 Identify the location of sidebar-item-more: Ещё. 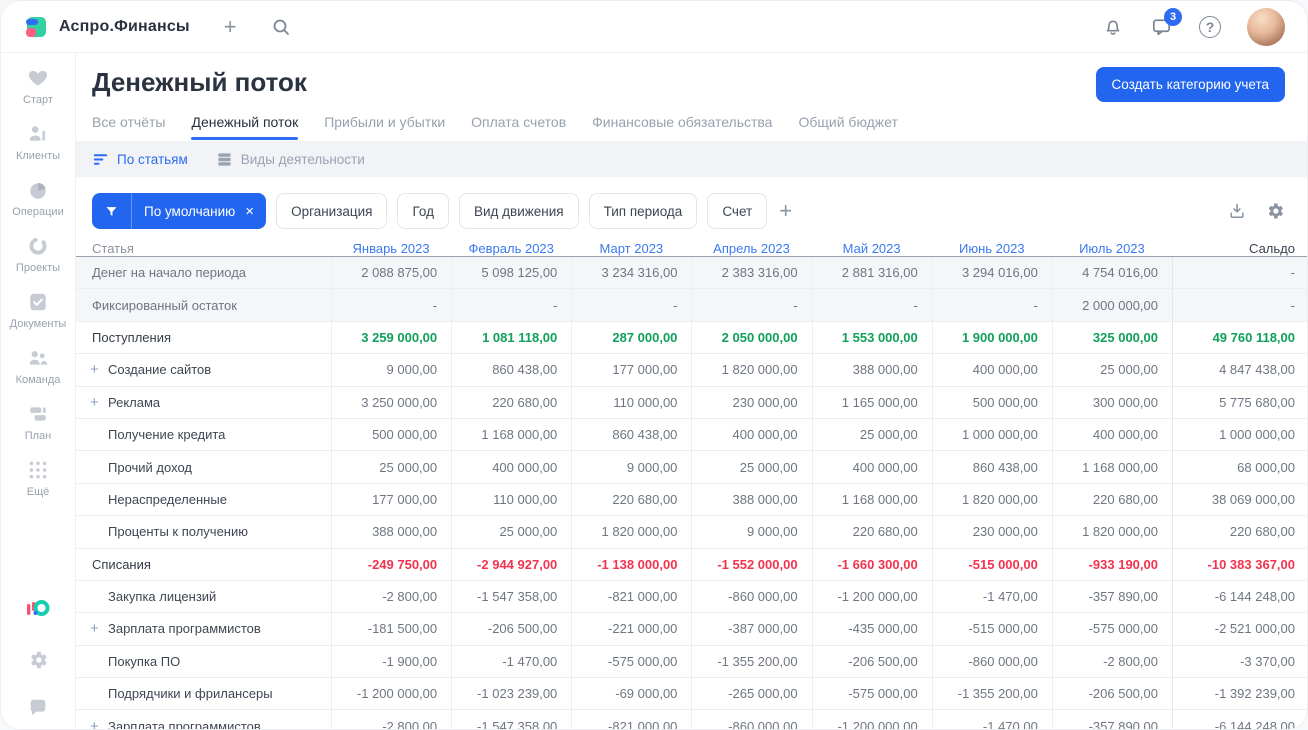
(38, 478).